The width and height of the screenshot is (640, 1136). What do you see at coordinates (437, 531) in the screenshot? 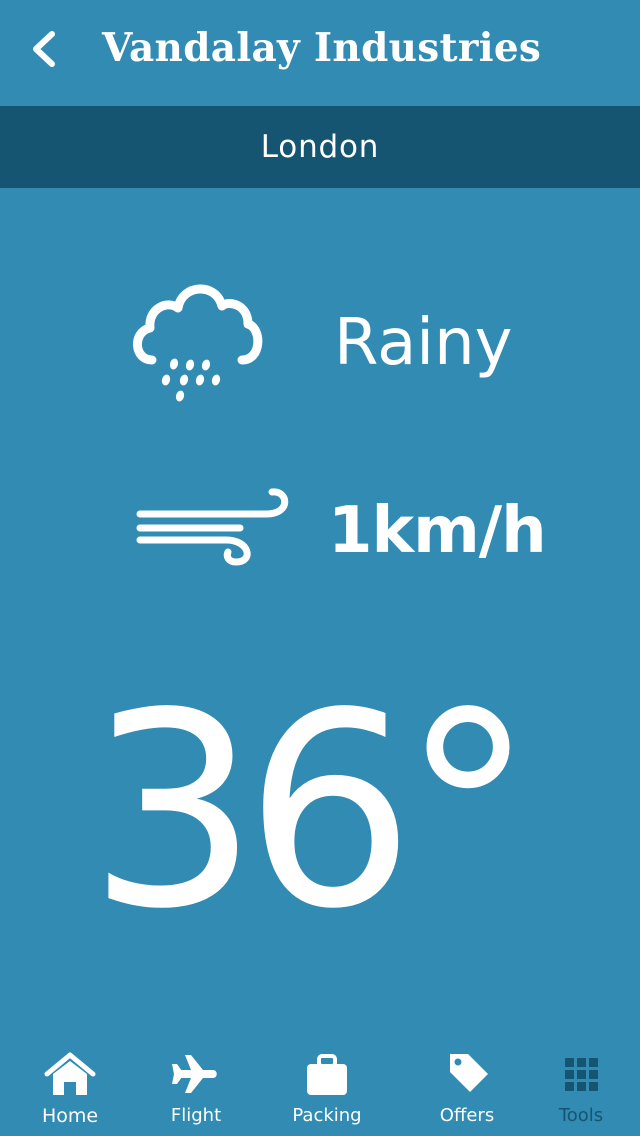
I see `wind-speed: 1km/h` at bounding box center [437, 531].